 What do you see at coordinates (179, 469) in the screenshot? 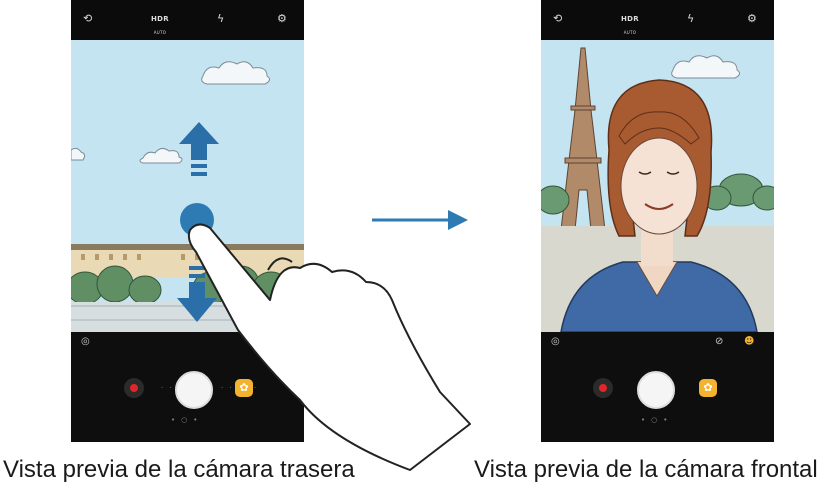
I see `rear-camera-caption: Vista previa de la cámara trasera` at bounding box center [179, 469].